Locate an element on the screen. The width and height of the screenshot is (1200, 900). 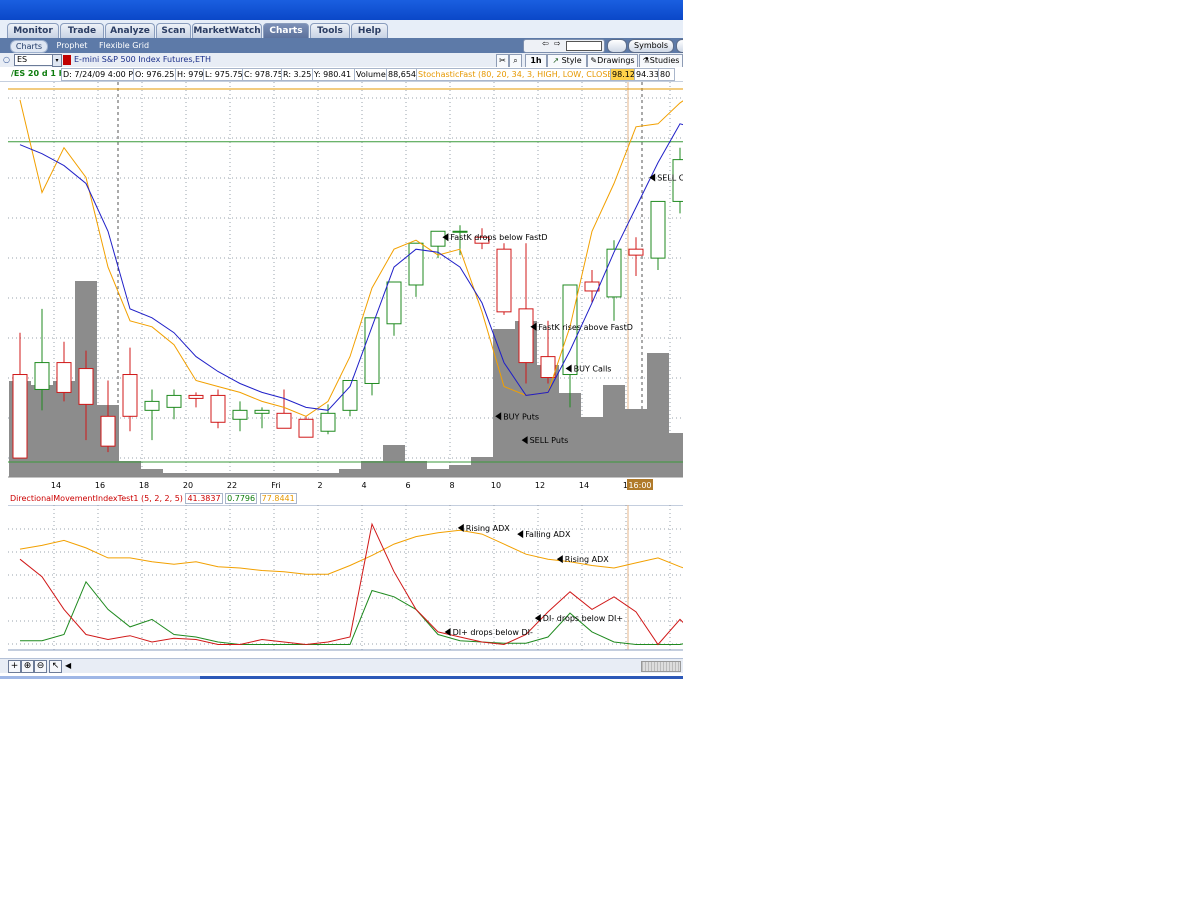
x-tick-label: 22 is located at coordinates (232, 485).